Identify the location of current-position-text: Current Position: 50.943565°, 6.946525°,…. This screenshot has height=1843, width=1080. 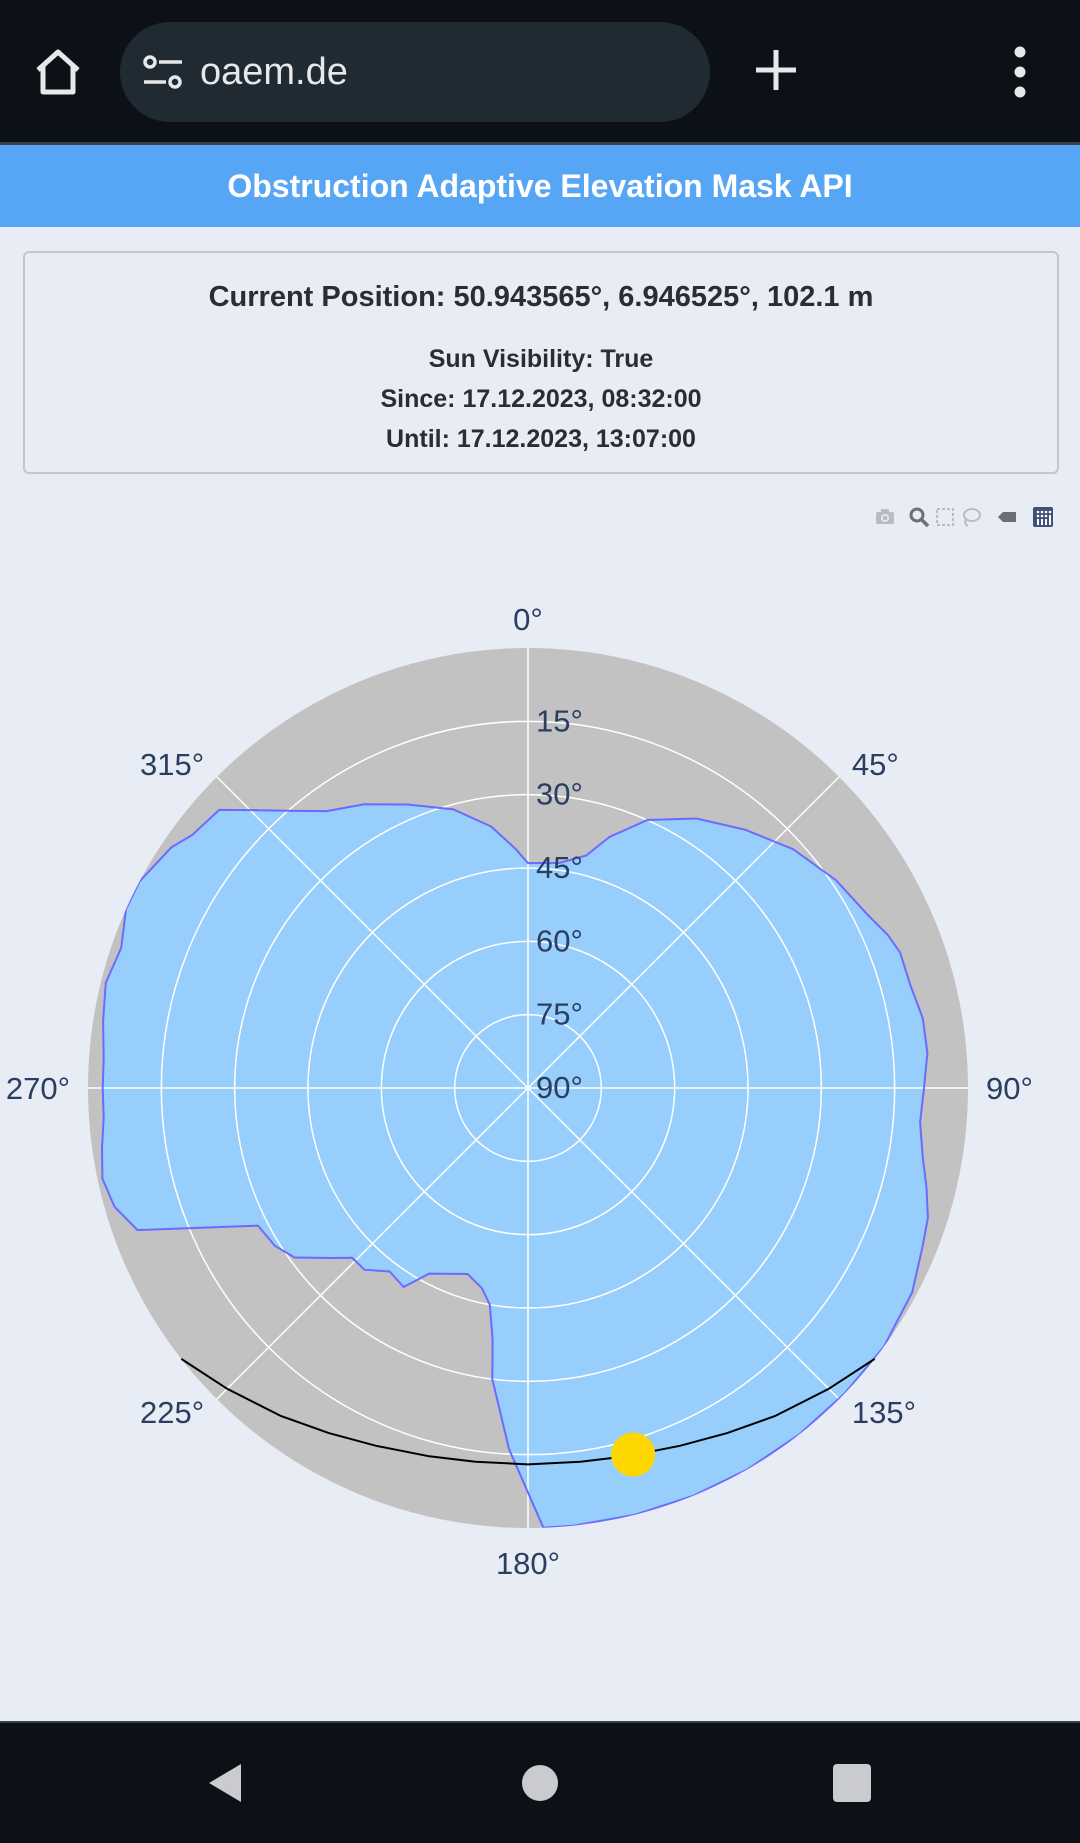
(541, 297).